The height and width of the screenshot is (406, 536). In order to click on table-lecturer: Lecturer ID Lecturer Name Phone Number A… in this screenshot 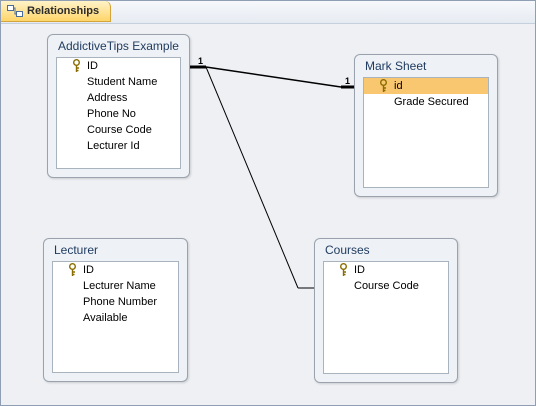, I will do `click(115, 310)`.